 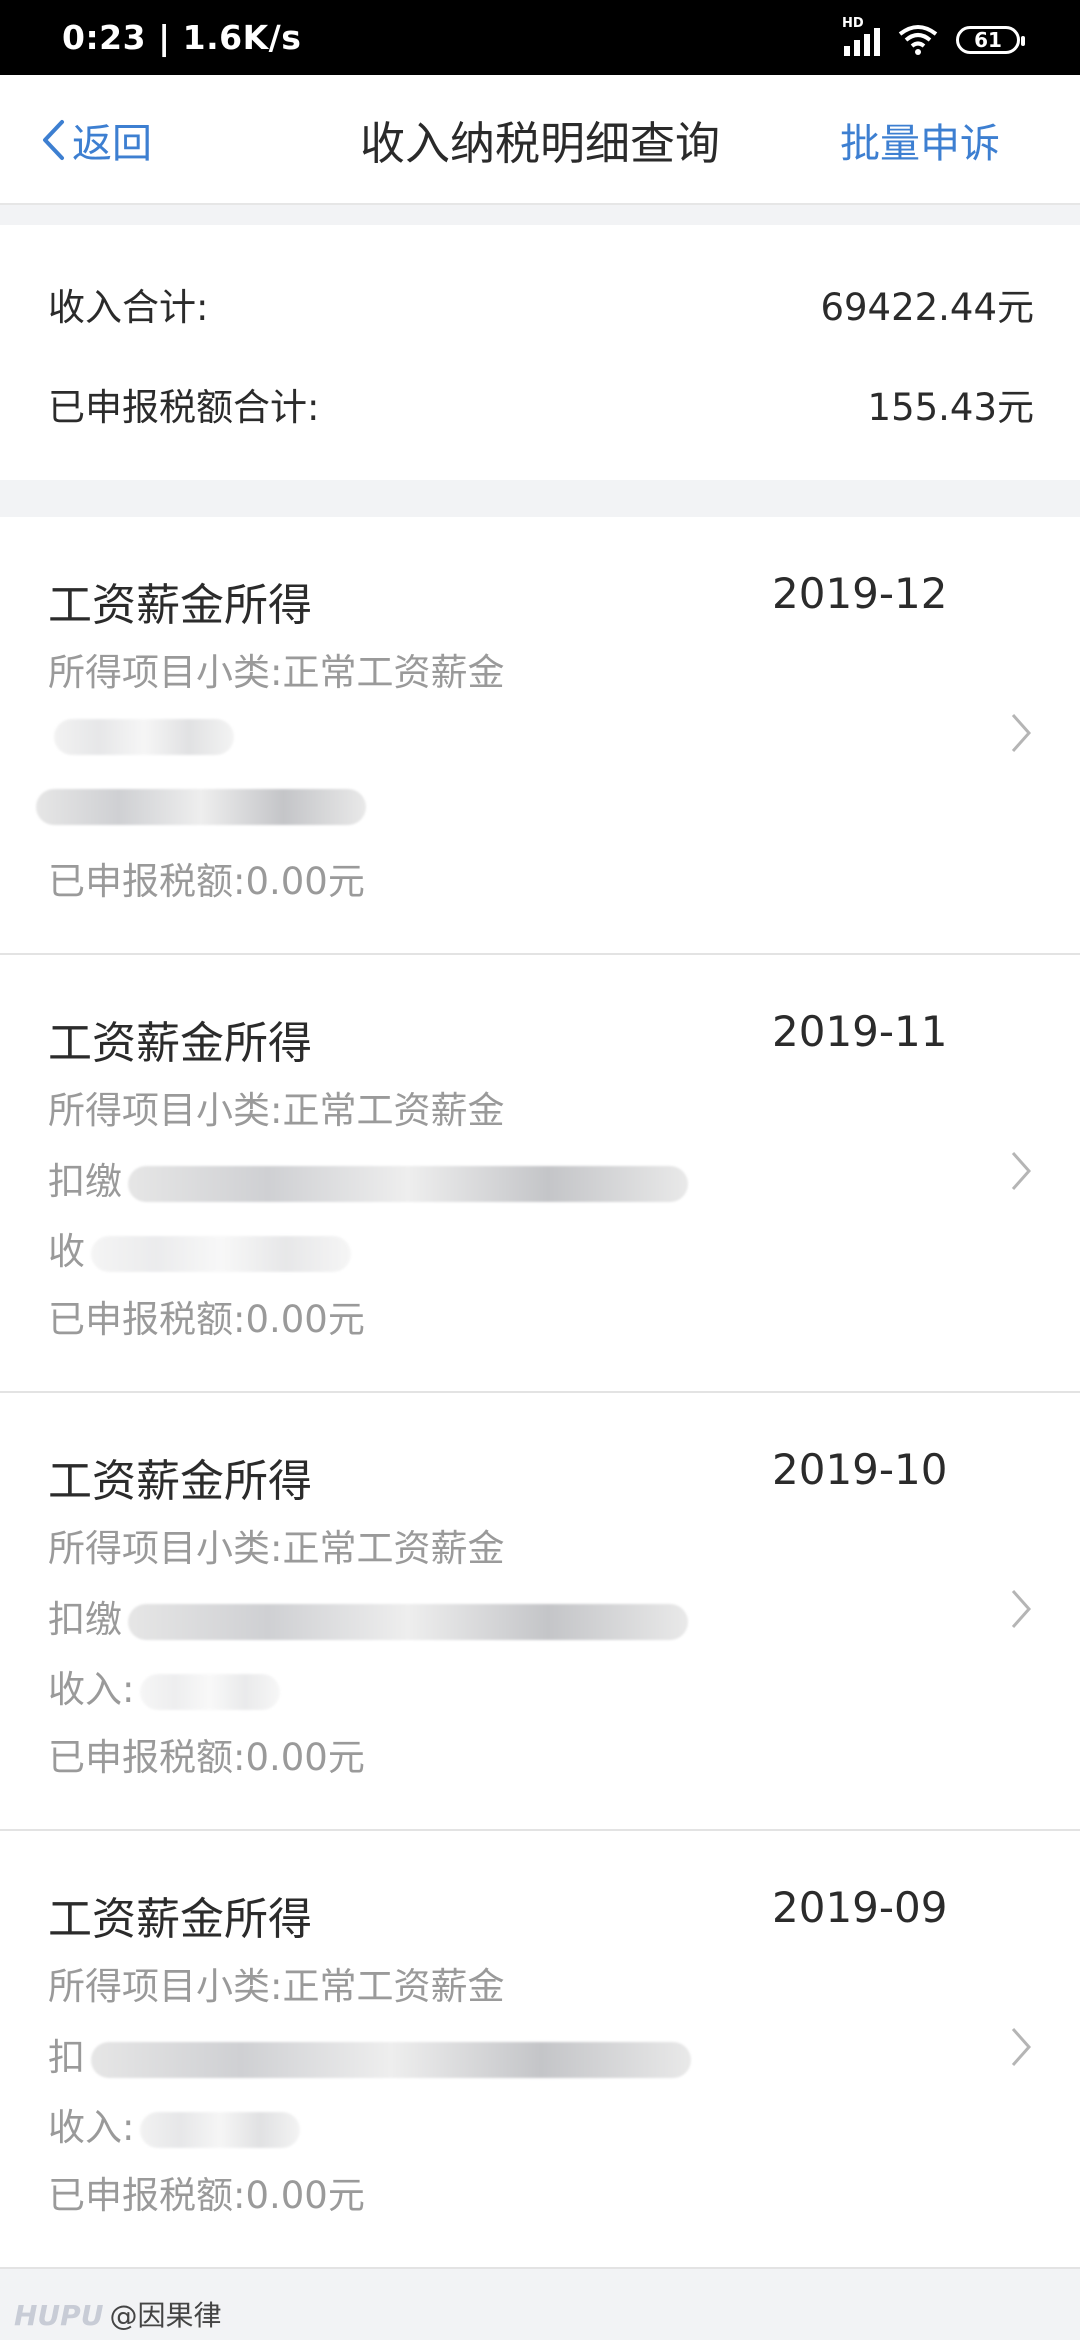 I want to click on hd-badge: HD, so click(x=853, y=23).